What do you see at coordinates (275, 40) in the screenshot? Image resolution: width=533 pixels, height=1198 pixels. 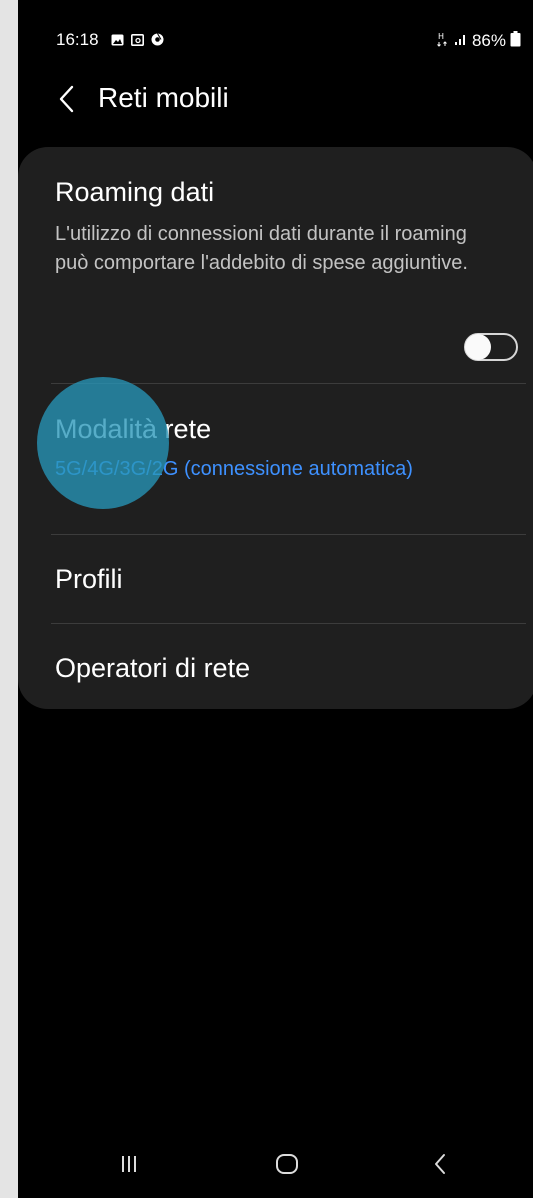 I see `status-bar: 16:18 H 86%` at bounding box center [275, 40].